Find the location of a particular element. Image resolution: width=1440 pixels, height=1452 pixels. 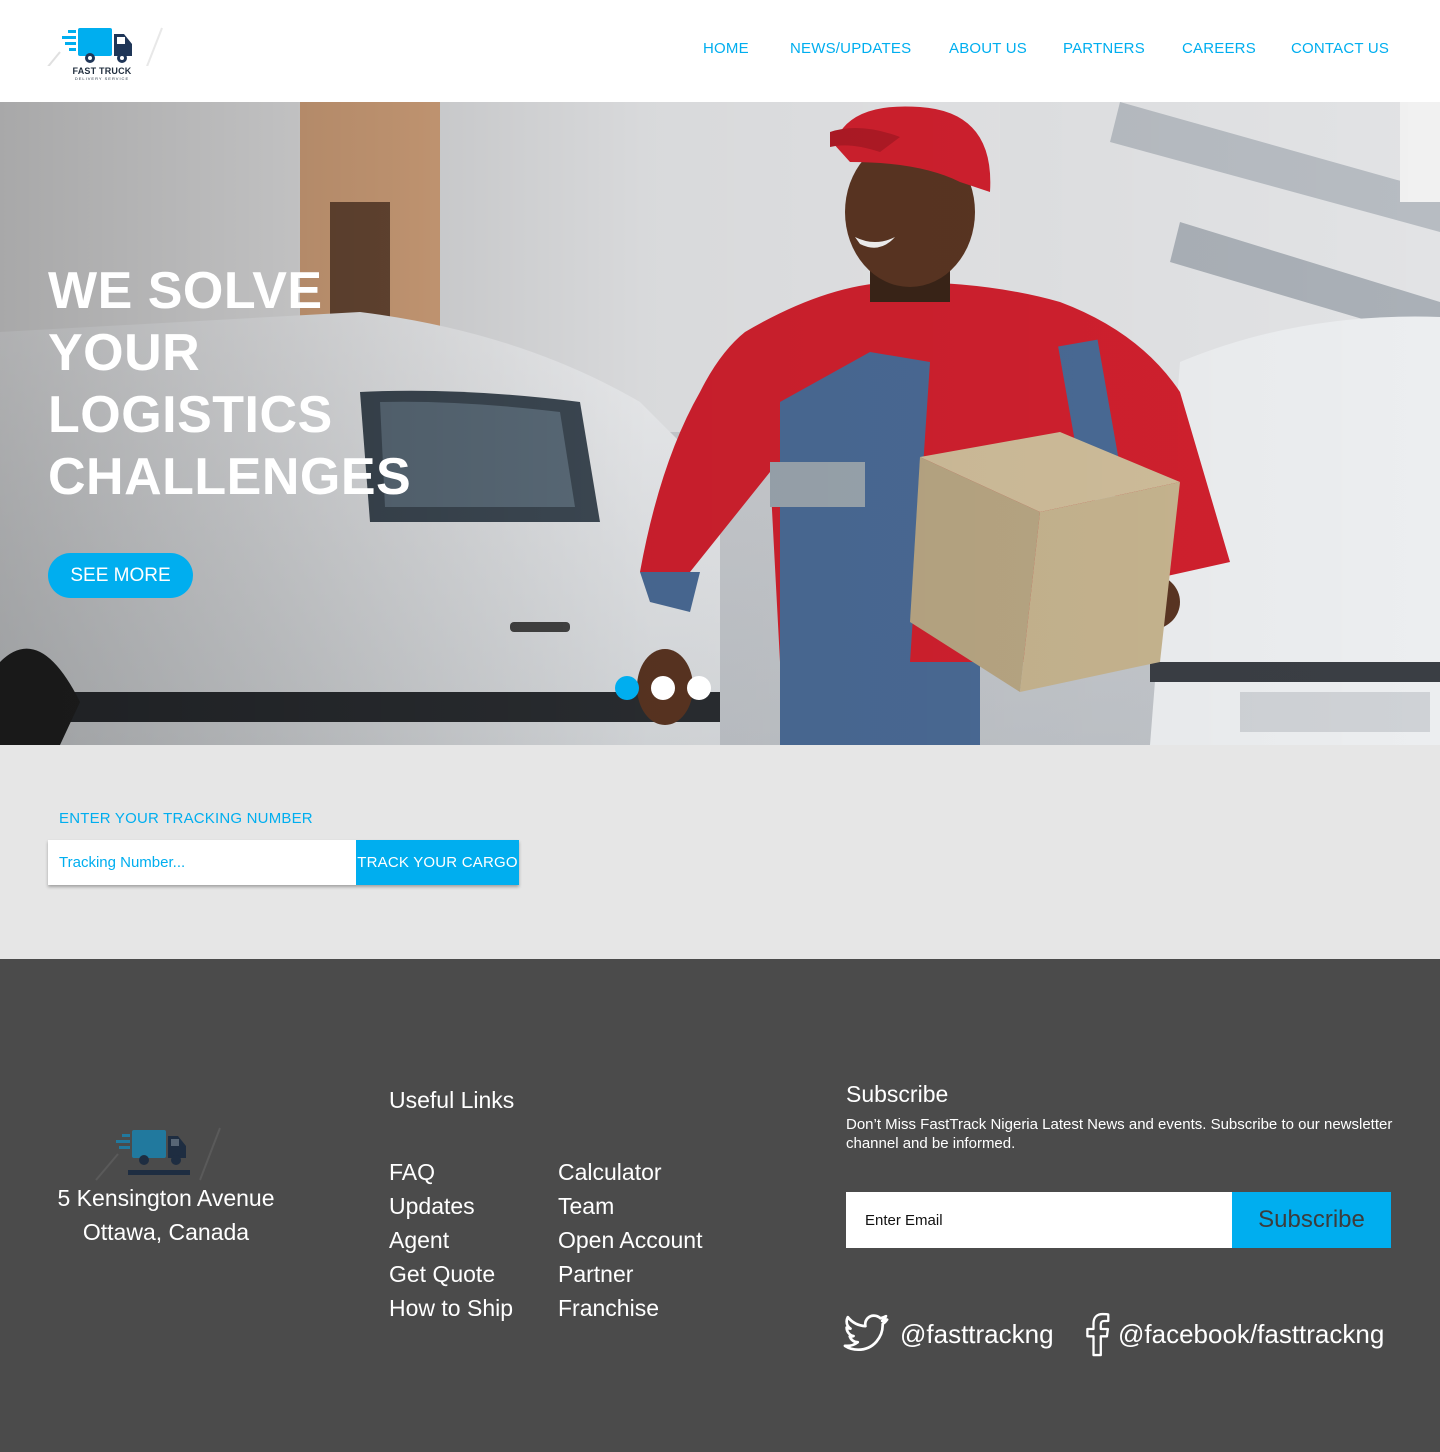

footer-link-open-account: Open Account is located at coordinates (630, 1240).